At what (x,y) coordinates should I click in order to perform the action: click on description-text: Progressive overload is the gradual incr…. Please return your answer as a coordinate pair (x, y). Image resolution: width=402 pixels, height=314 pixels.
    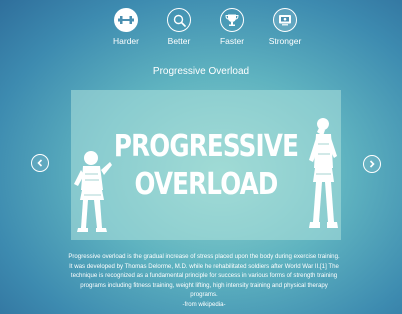
    Looking at the image, I should click on (204, 281).